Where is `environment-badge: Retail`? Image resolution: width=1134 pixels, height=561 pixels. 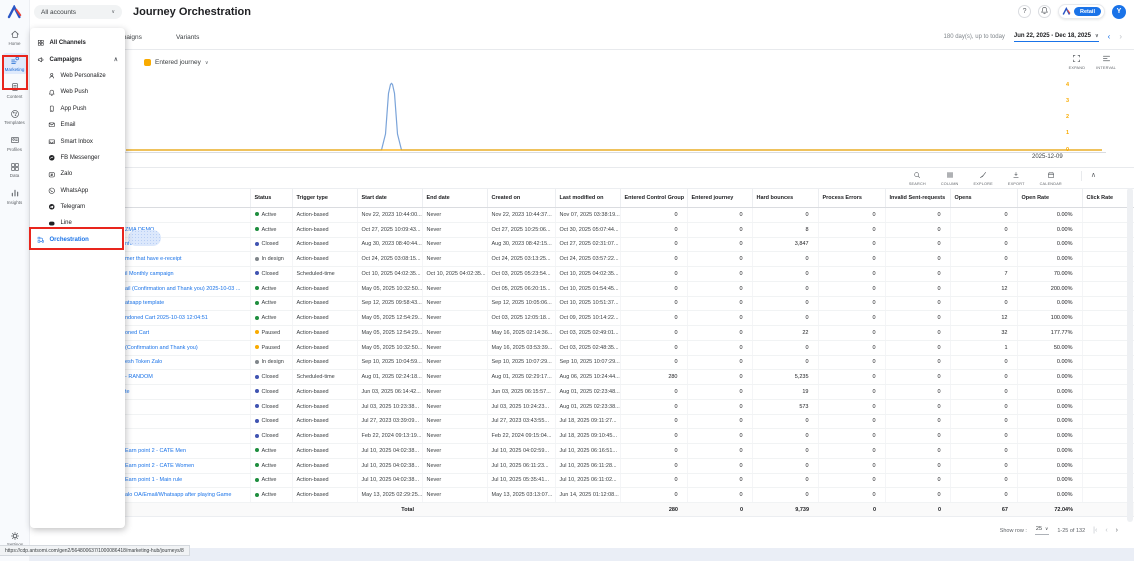 environment-badge: Retail is located at coordinates (1087, 11).